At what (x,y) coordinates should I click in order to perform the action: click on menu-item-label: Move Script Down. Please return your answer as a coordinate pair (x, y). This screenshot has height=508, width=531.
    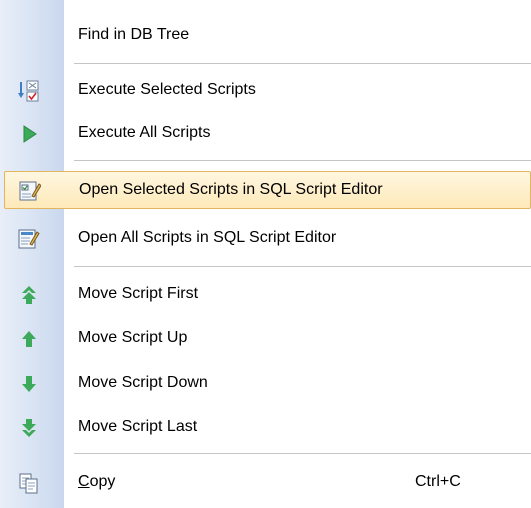
    Looking at the image, I should click on (143, 382).